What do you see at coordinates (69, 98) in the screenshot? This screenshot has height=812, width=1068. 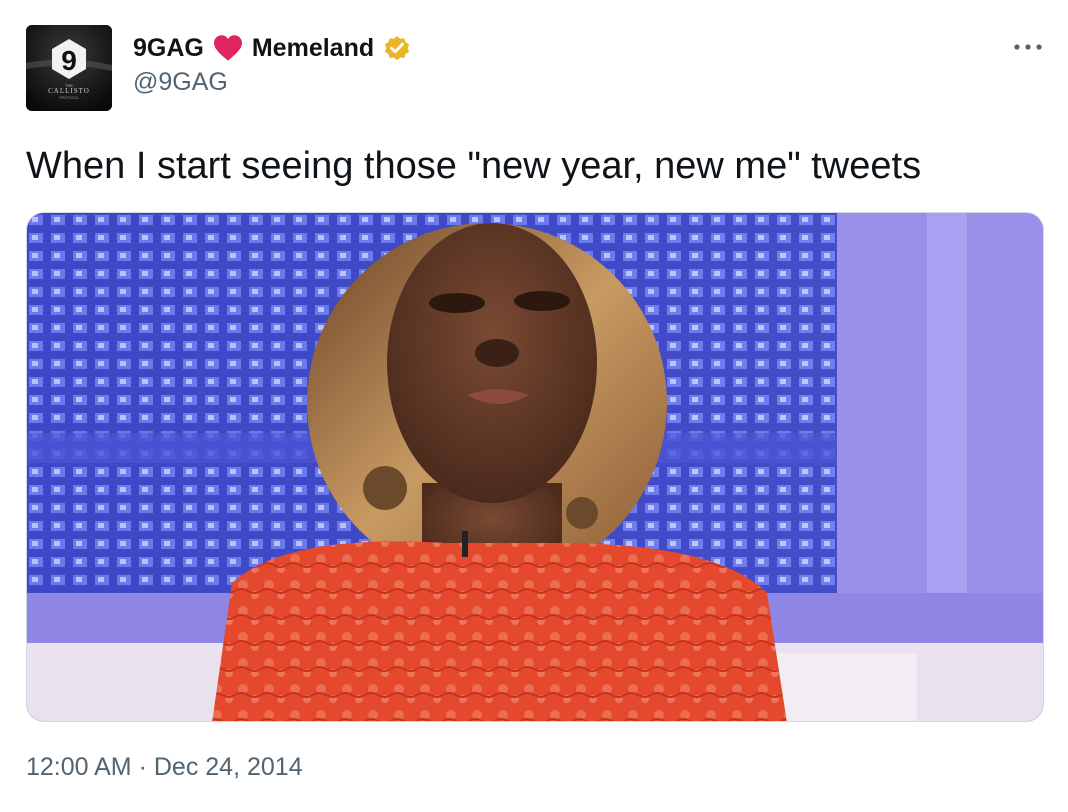 I see `svg-text: PROTOCOL` at bounding box center [69, 98].